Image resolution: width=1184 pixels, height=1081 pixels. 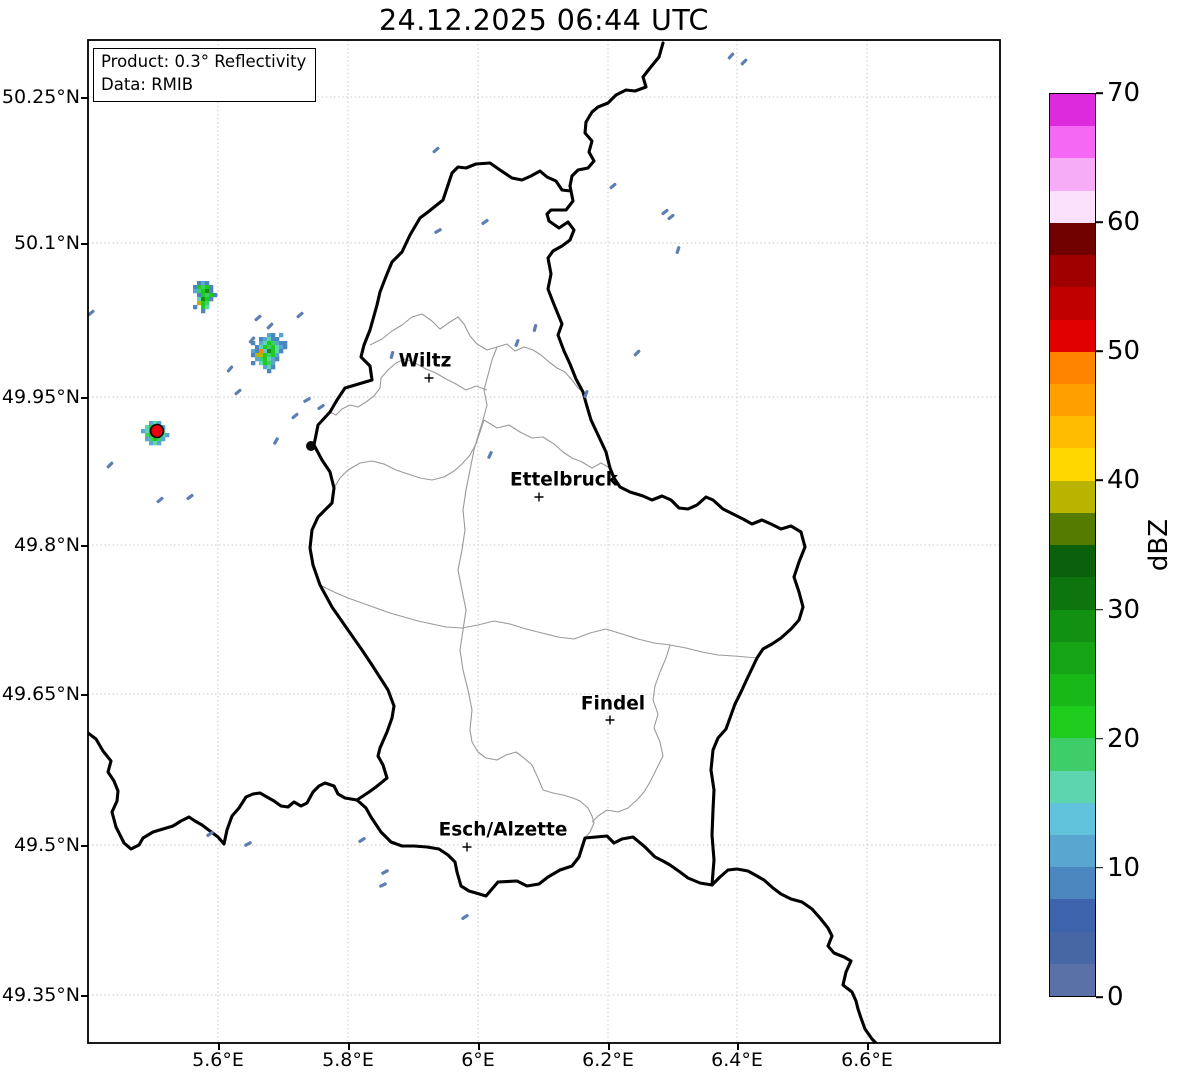 What do you see at coordinates (204, 61) in the screenshot?
I see `product-line: Product: 0.3° Reflectivity` at bounding box center [204, 61].